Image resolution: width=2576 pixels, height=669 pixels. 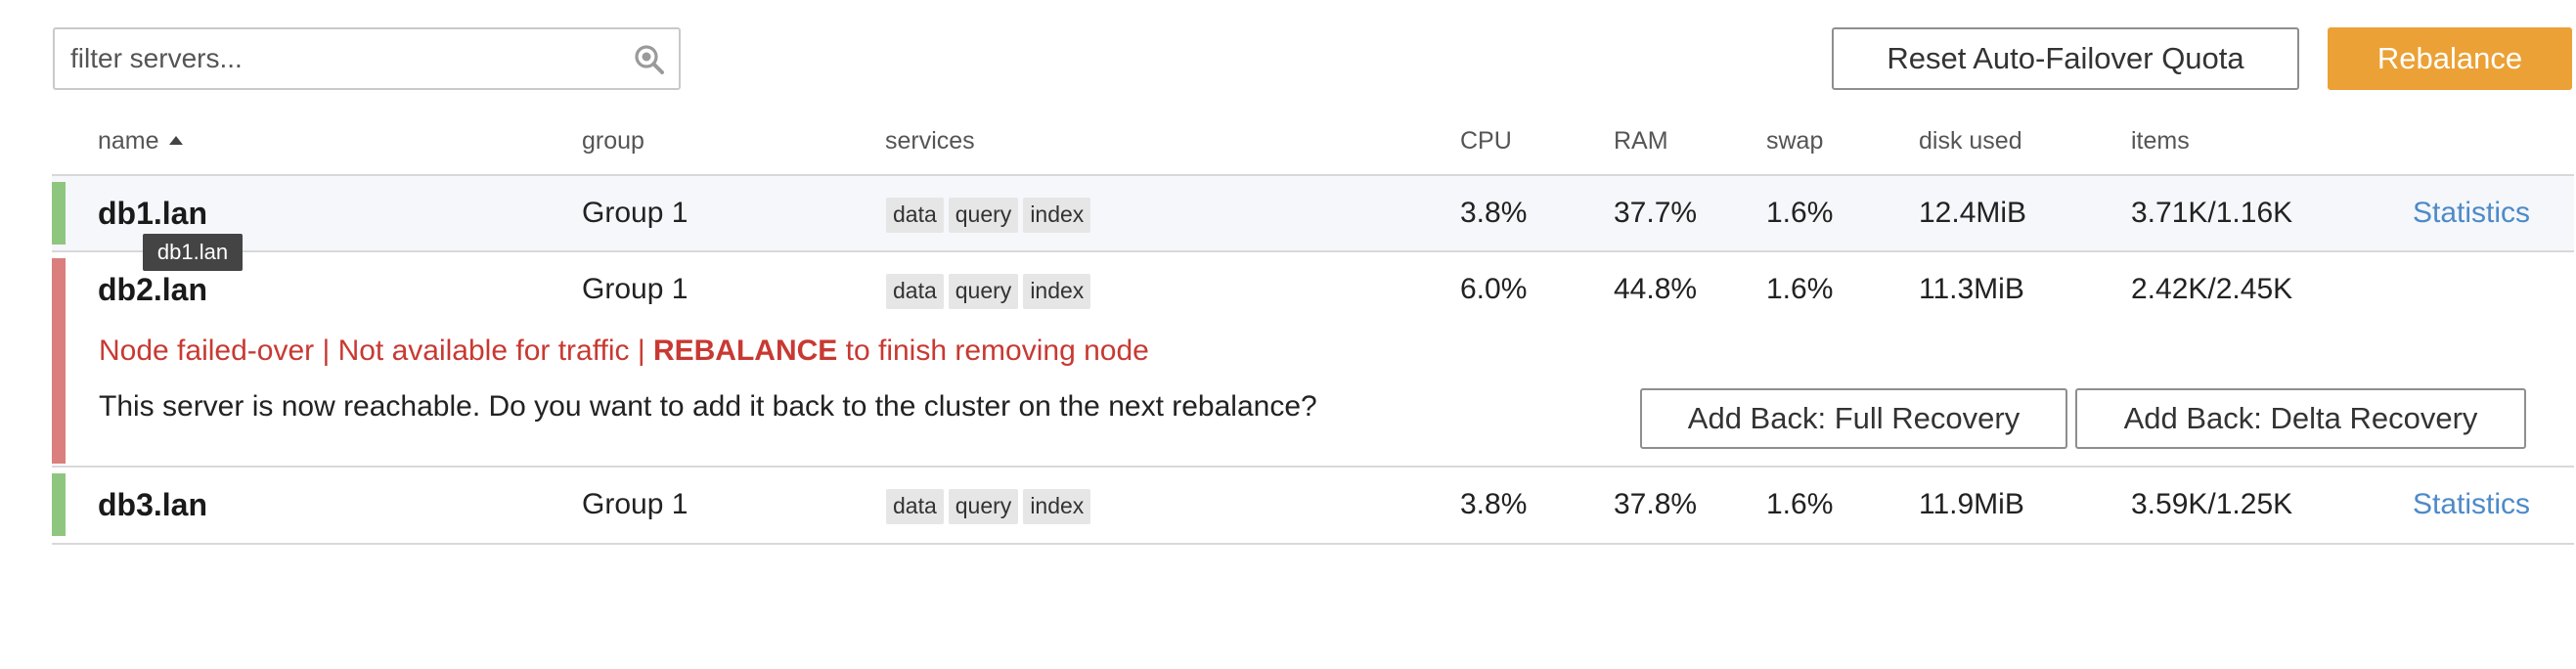 I want to click on server-name: db3.lan, so click(x=153, y=505).